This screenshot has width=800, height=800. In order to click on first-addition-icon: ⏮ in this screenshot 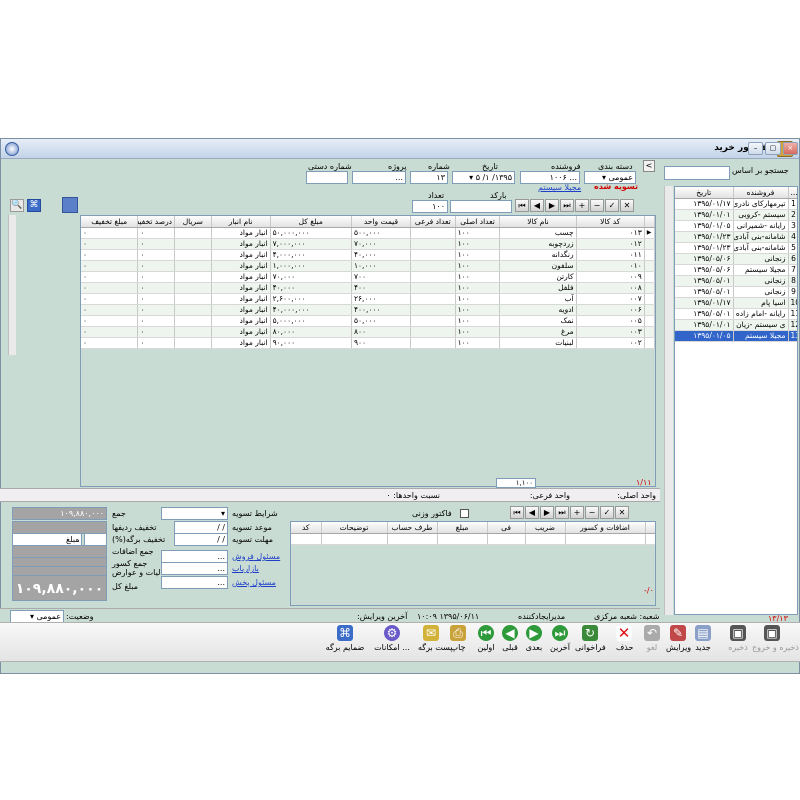, I will do `click(517, 512)`.